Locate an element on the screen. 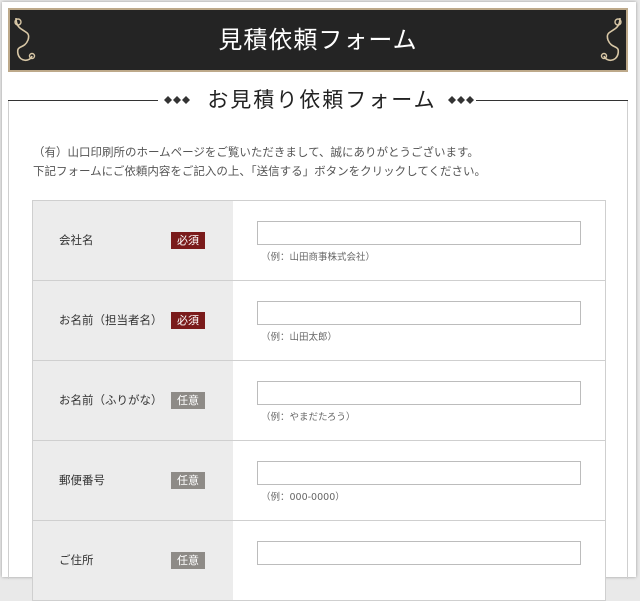 The image size is (640, 601). field-label-cell: お名前（ふりがな） 任意 is located at coordinates (133, 400).